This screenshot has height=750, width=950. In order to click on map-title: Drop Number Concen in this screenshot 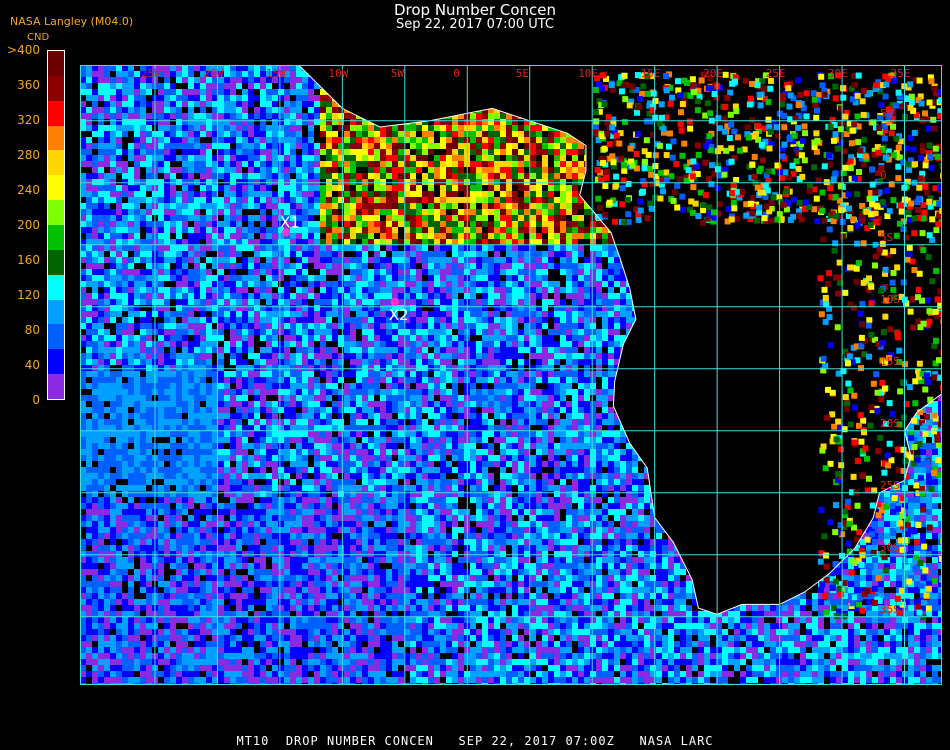, I will do `click(475, 10)`.